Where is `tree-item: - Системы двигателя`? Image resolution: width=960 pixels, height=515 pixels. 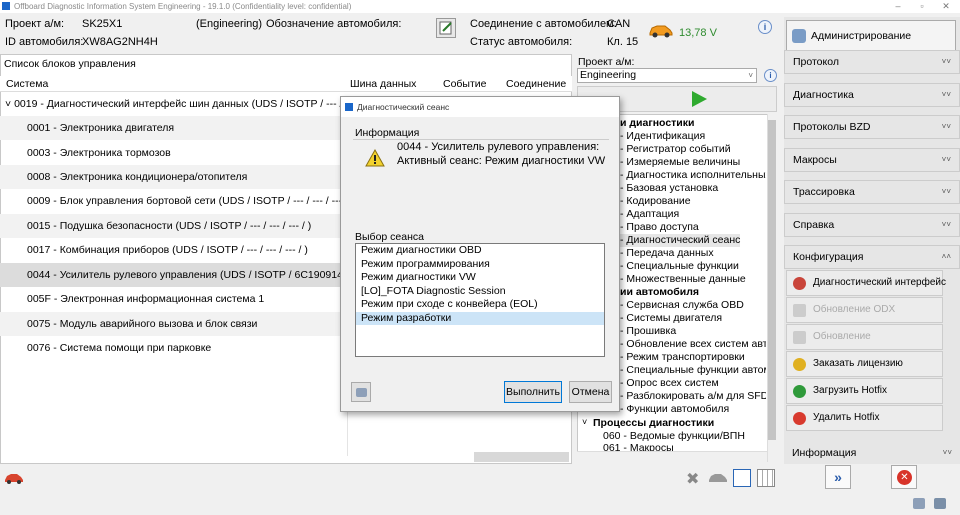
tree-item: - Системы двигателя is located at coordinates (671, 318).